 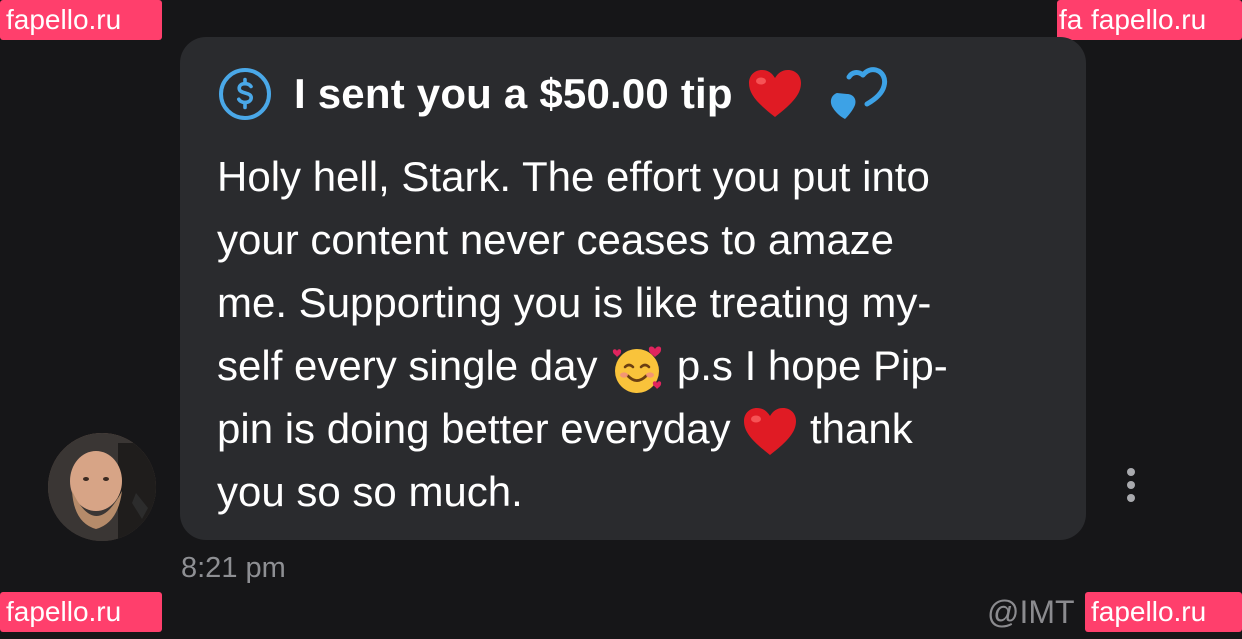 I want to click on dollar-circle-icon, so click(x=245, y=94).